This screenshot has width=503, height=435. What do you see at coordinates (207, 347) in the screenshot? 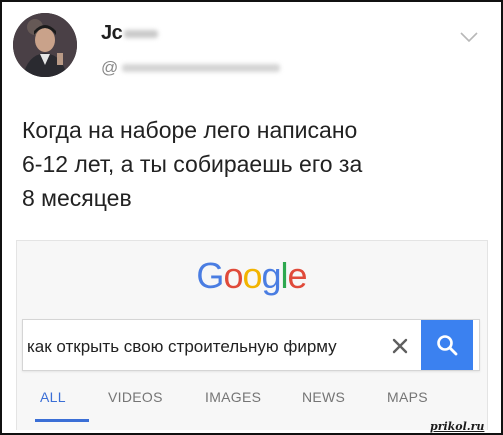
I see `search-input` at bounding box center [207, 347].